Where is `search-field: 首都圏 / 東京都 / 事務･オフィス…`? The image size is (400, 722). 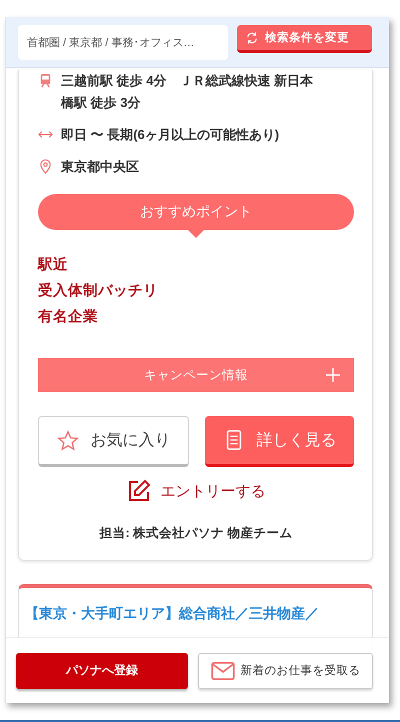
search-field: 首都圏 / 東京都 / 事務･オフィス… is located at coordinates (123, 42).